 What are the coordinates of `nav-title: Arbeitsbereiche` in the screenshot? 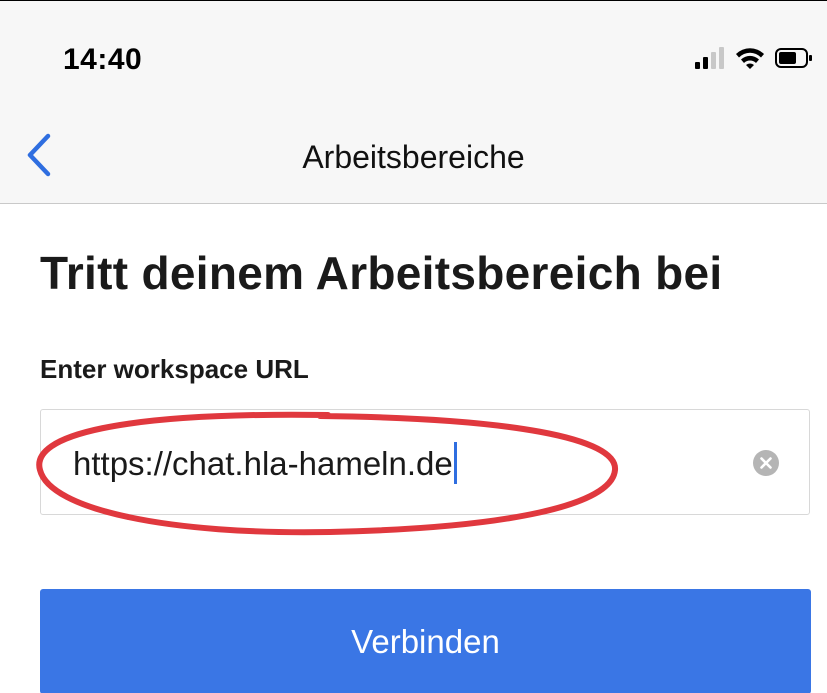 It's located at (413, 157).